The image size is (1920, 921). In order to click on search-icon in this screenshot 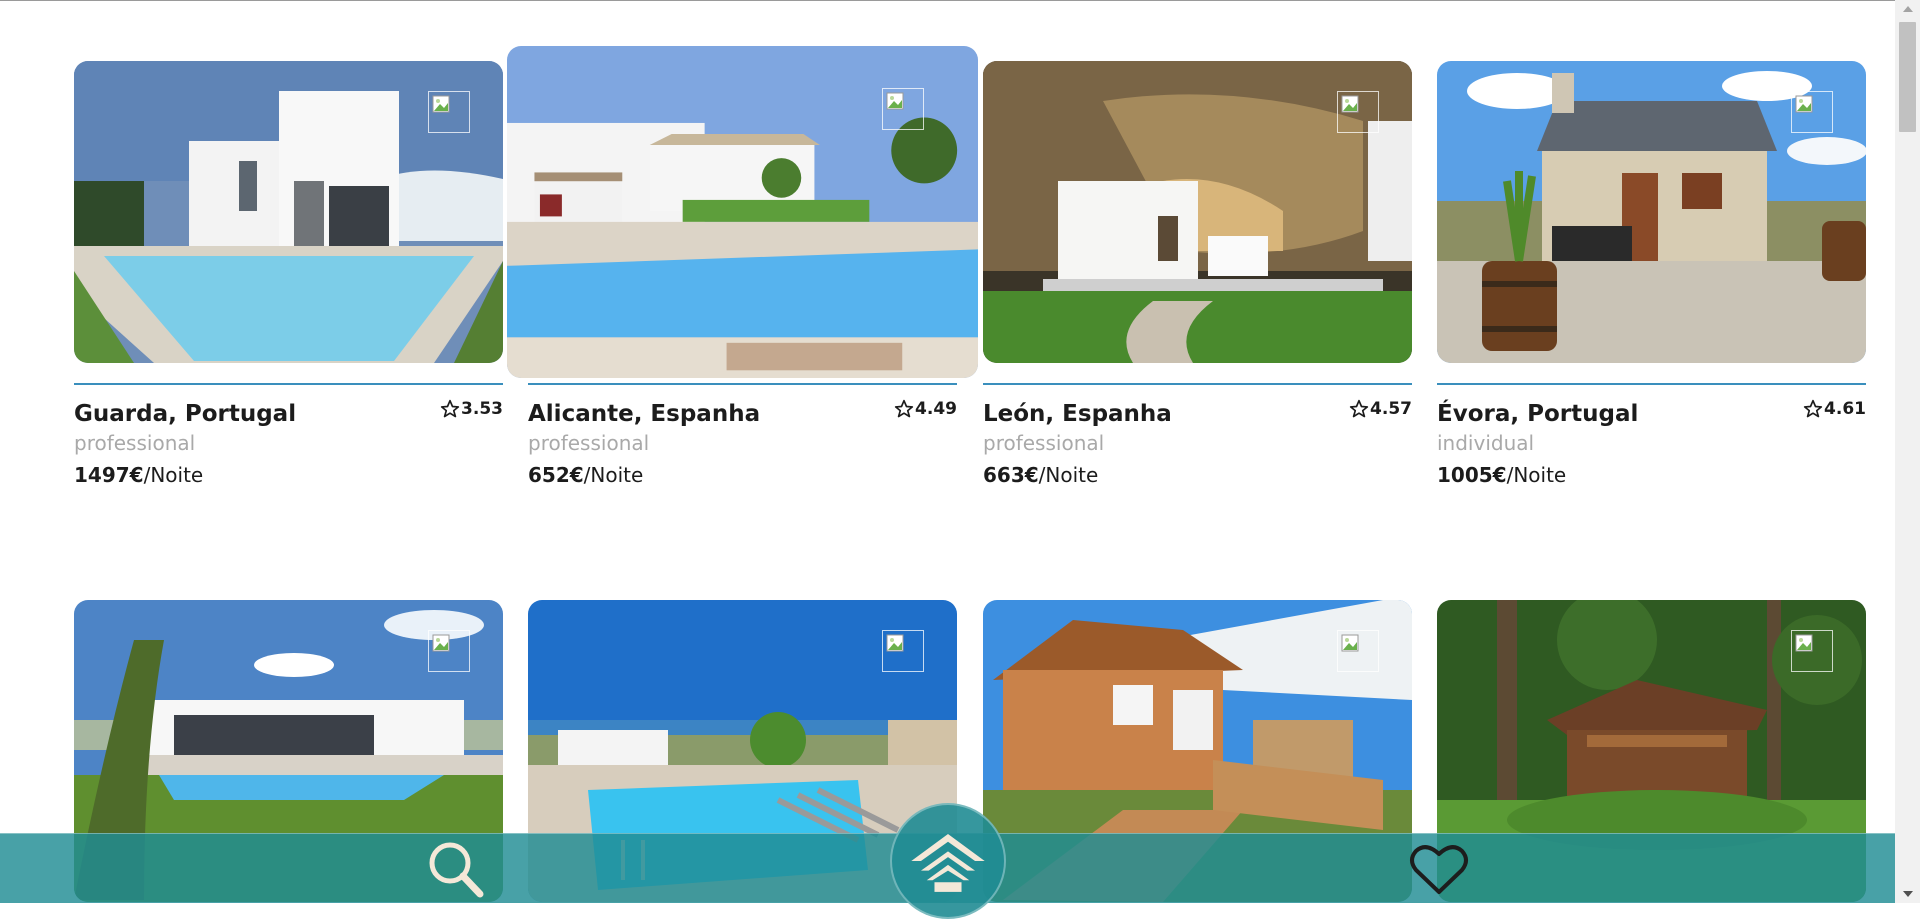, I will do `click(456, 870)`.